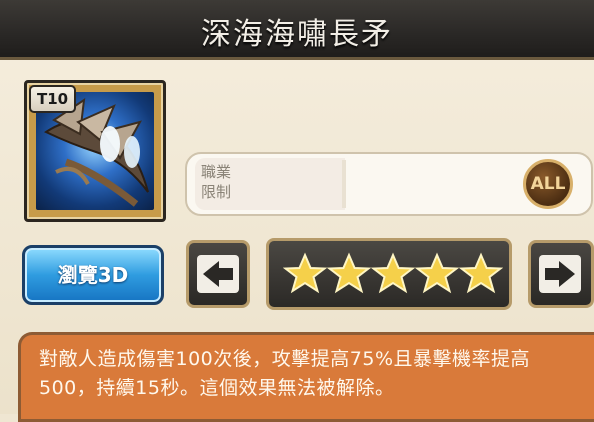 This screenshot has height=422, width=594. Describe the element at coordinates (53, 99) in the screenshot. I see `tier-badge: T10` at that location.